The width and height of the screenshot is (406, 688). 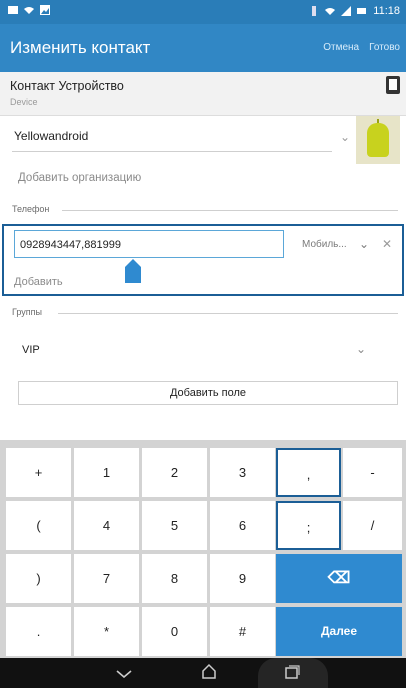 What do you see at coordinates (31, 350) in the screenshot?
I see `group-select: VIP` at bounding box center [31, 350].